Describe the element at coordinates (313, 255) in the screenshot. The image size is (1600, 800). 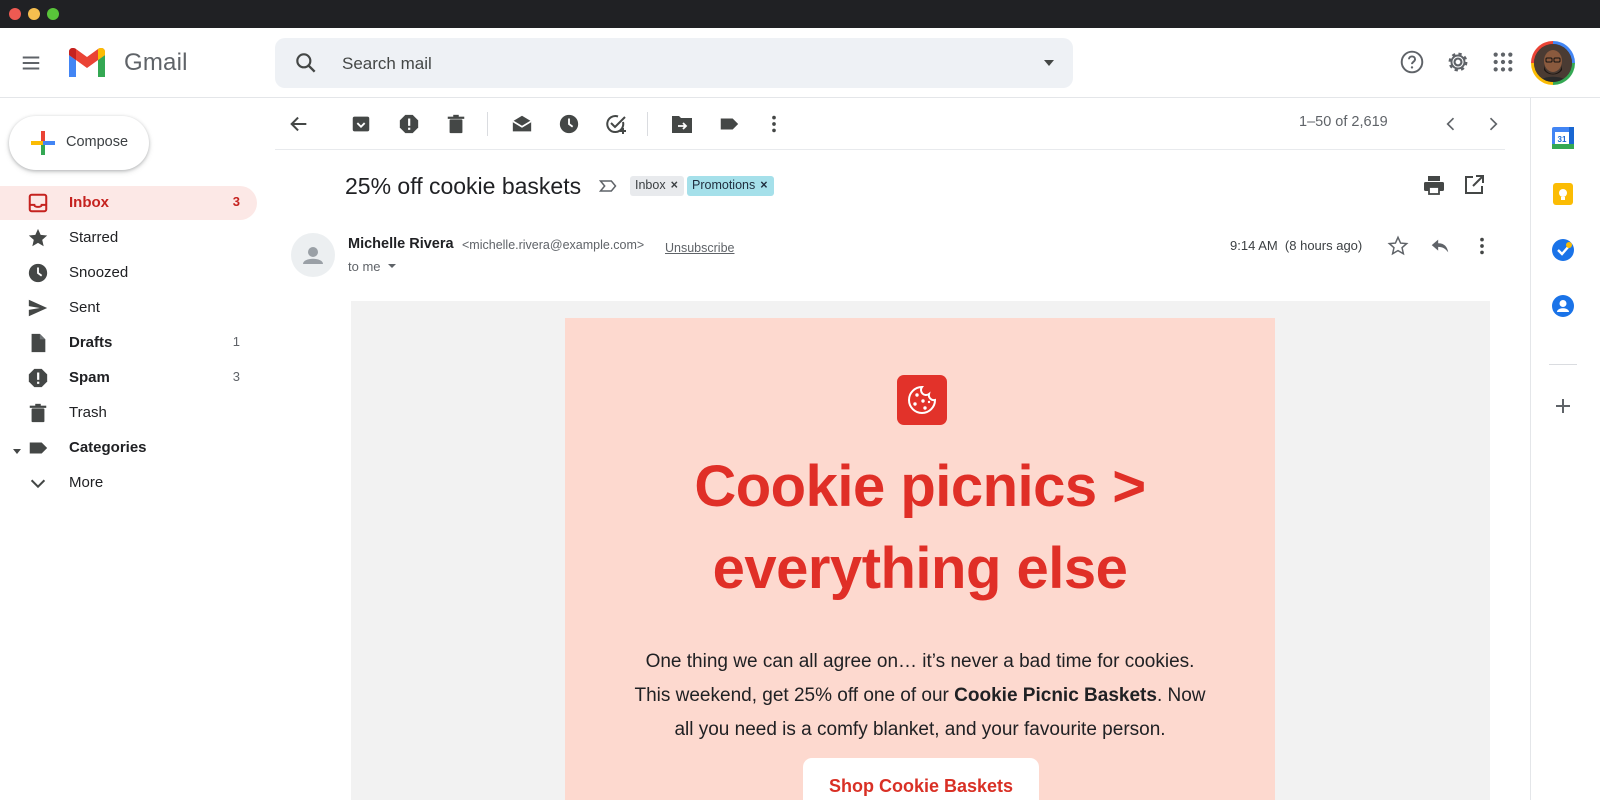
I see `sender-avatar` at that location.